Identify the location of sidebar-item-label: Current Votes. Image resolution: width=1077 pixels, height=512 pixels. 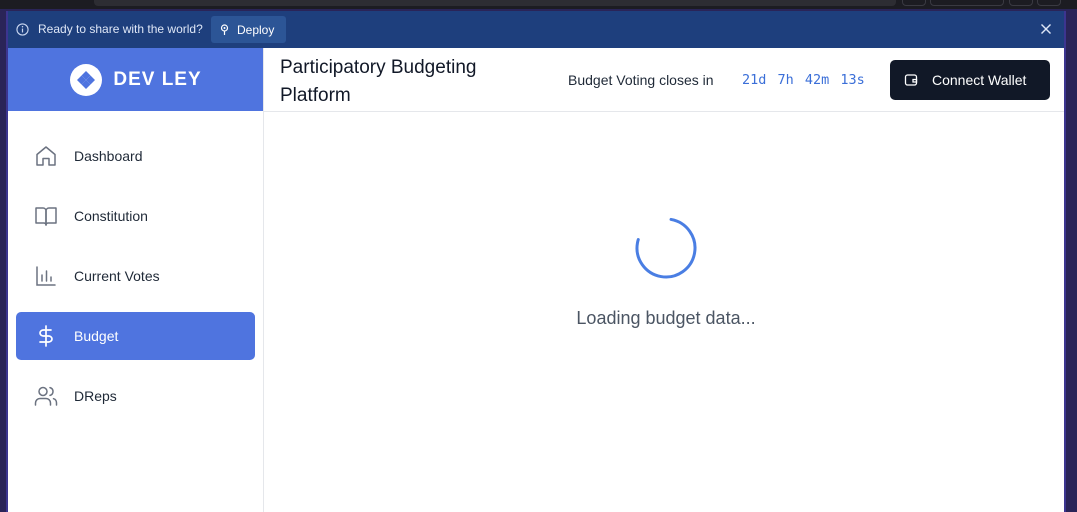
(117, 276).